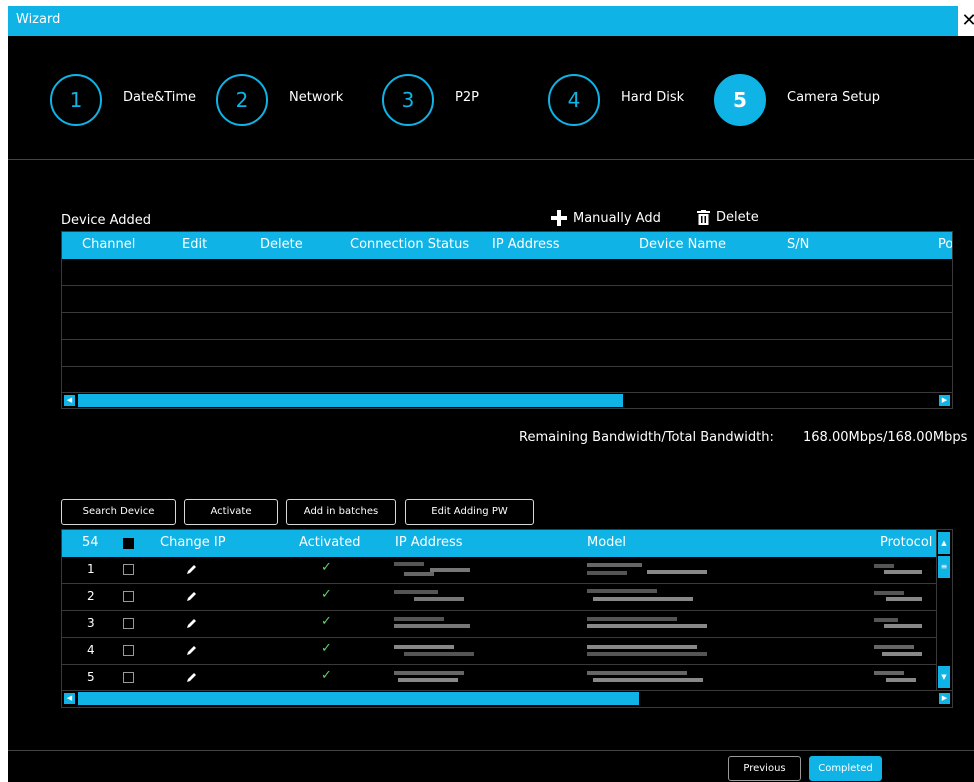 This screenshot has width=974, height=782. What do you see at coordinates (499, 570) in the screenshot?
I see `table-row: 1 ✓` at bounding box center [499, 570].